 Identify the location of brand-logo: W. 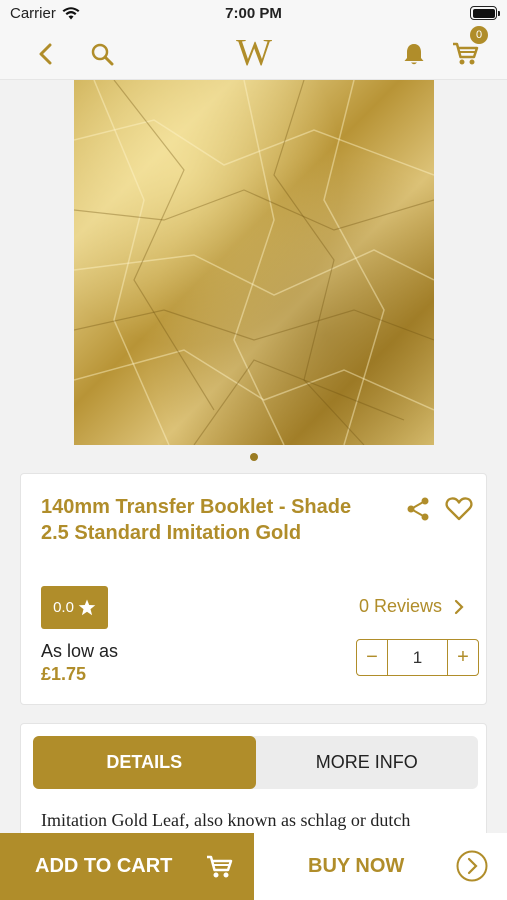
(254, 53).